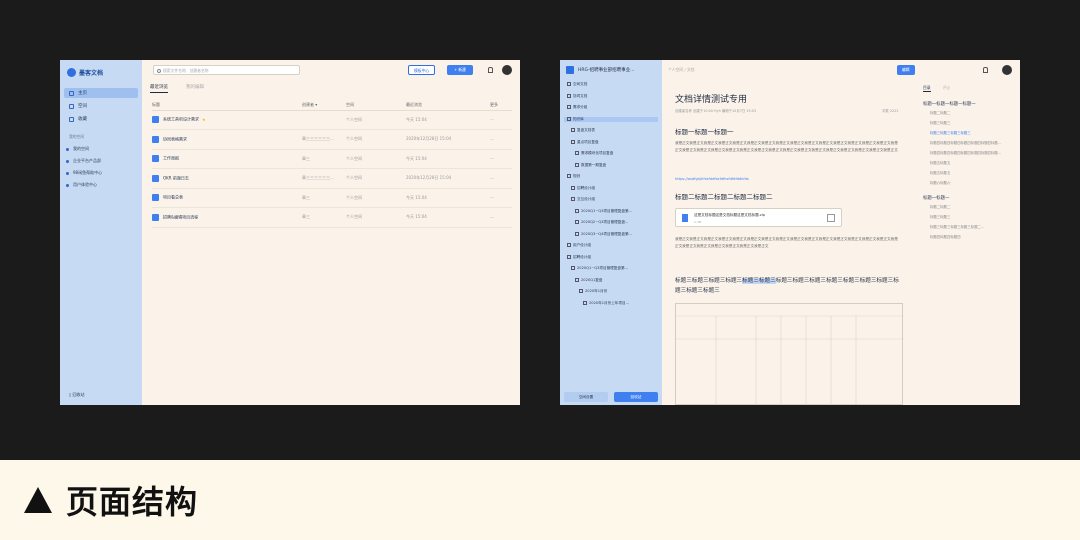 The image size is (1080, 540). Describe the element at coordinates (940, 182) in the screenshot. I see `toc-item: 标题六标题六` at that location.